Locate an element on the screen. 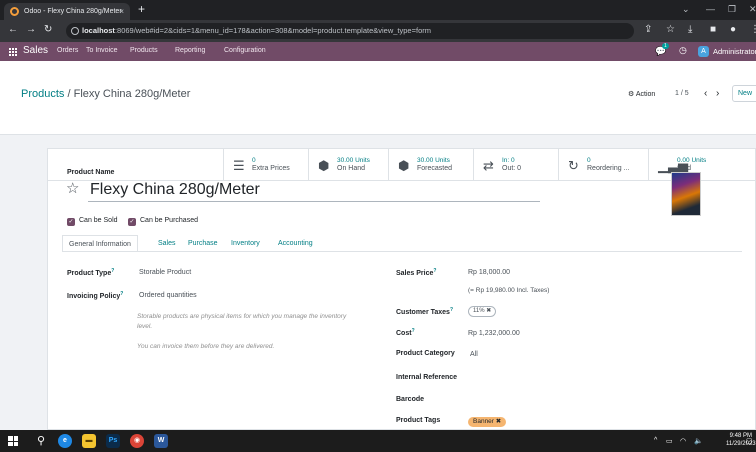 This screenshot has width=756, height=452. share-icon: ⇪ is located at coordinates (648, 29).